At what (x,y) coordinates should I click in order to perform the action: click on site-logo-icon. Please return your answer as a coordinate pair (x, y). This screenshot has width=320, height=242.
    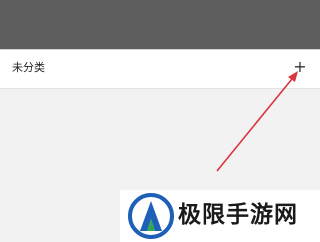
    Looking at the image, I should click on (151, 216).